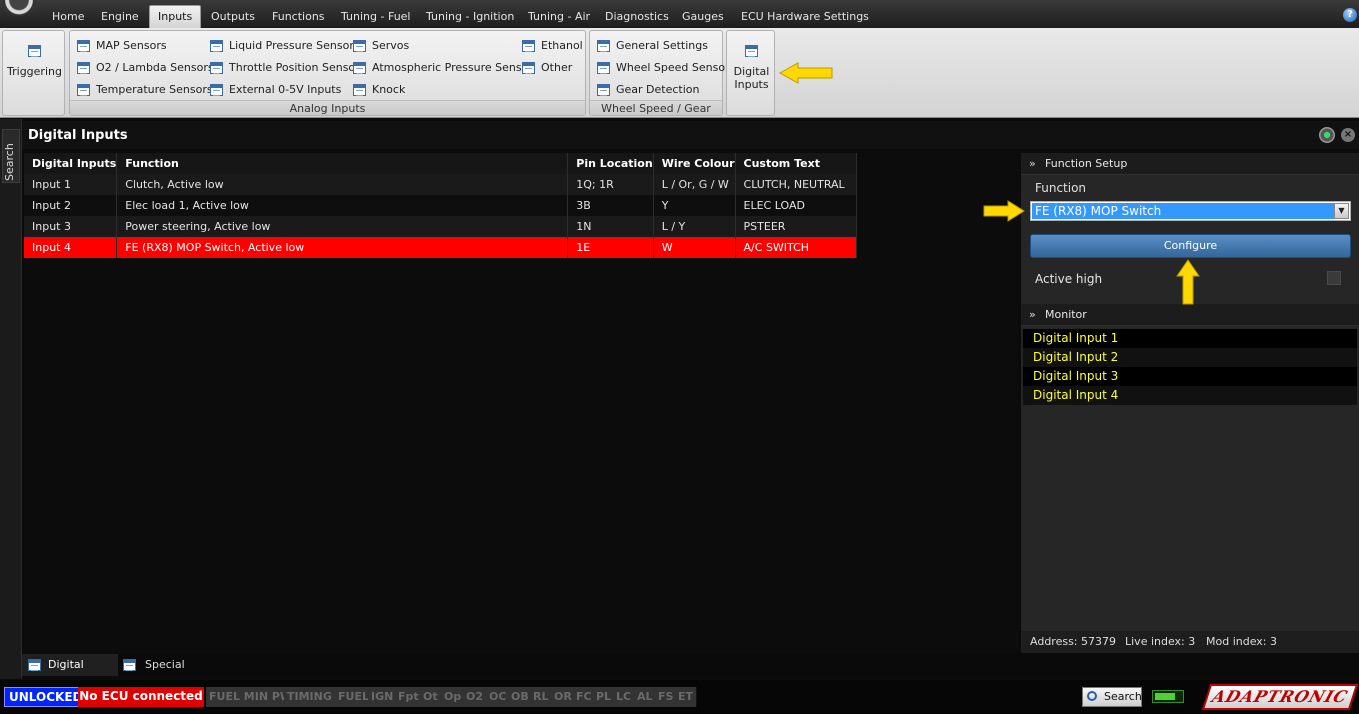 The image size is (1359, 714). I want to click on tab-gauges: Gauges, so click(703, 17).